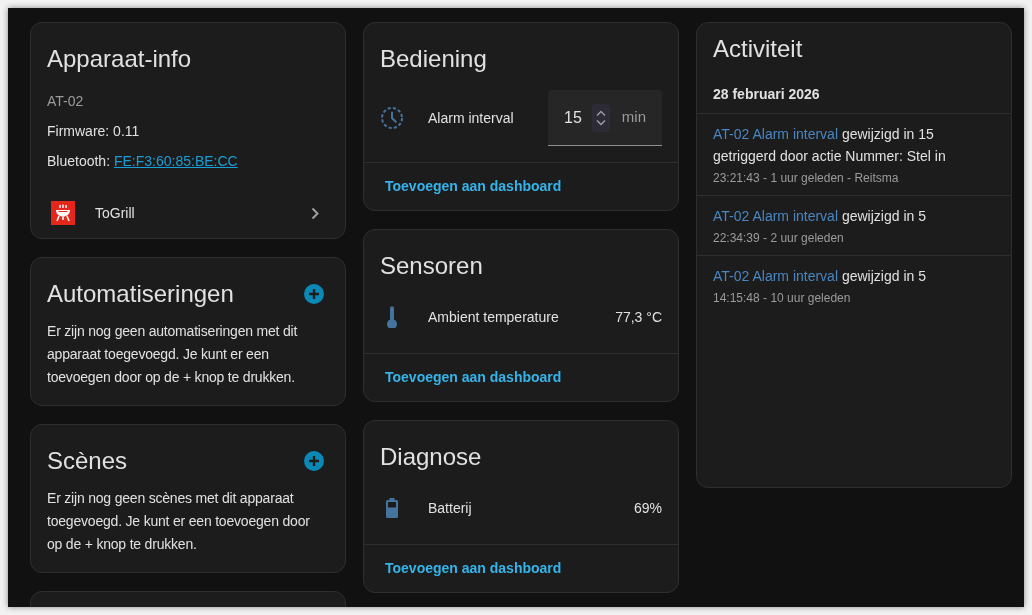 The image size is (1032, 615). I want to click on activity-context: getriggerd door actie Nummer: Stel in, so click(830, 156).